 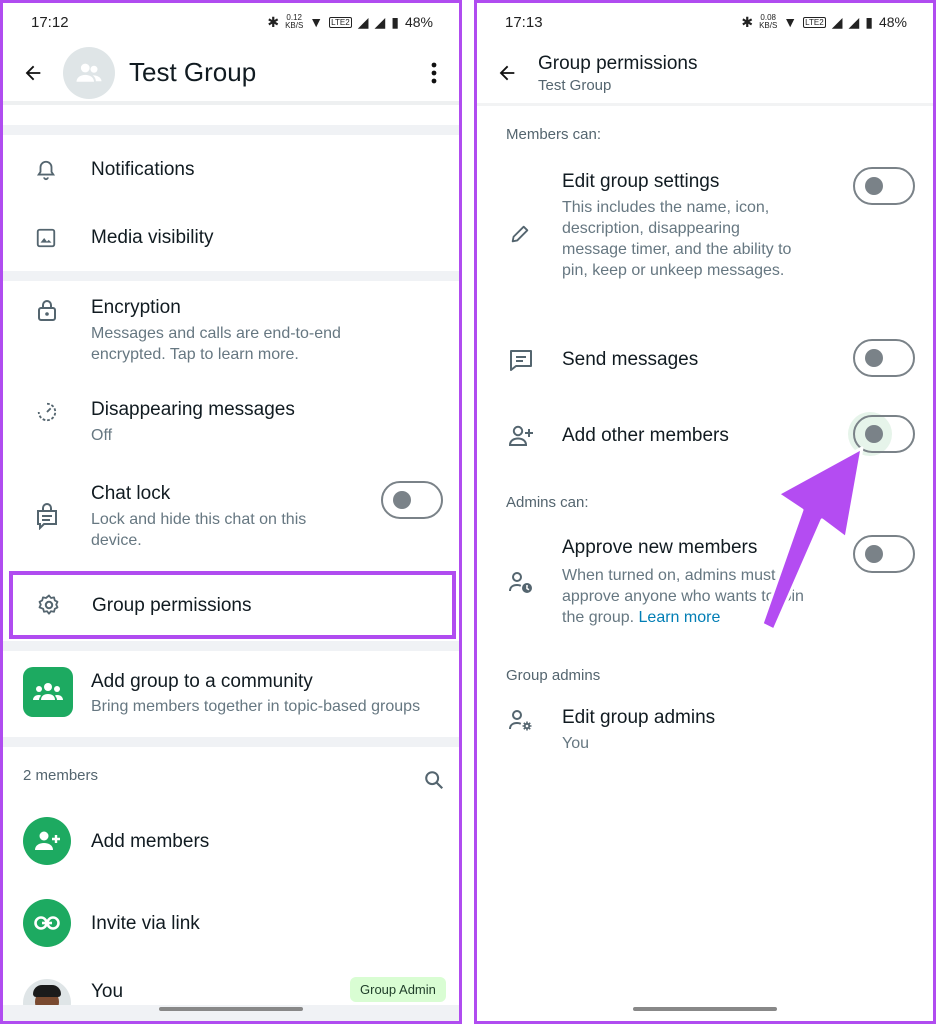 I want to click on members-count: 2 members, so click(x=61, y=775).